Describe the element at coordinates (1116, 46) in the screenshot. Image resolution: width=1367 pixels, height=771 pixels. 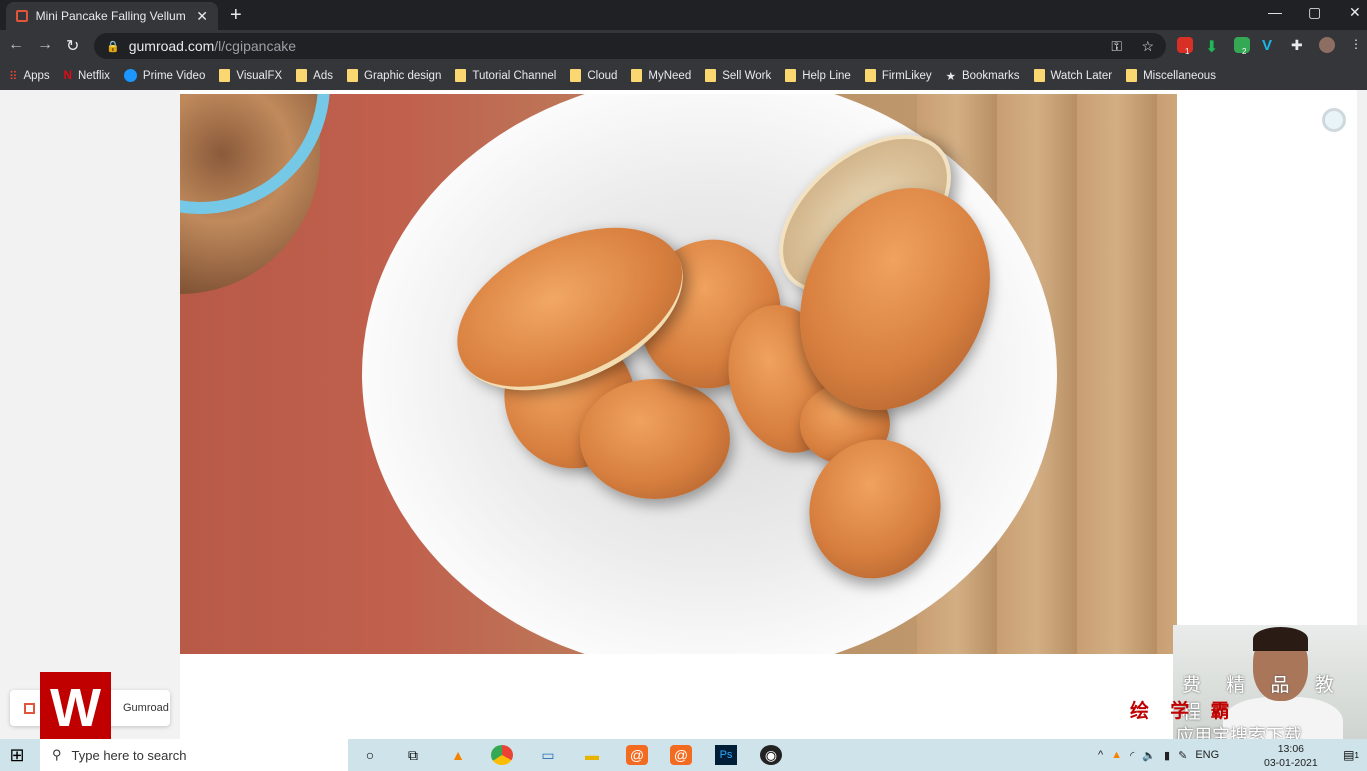
I see `key-icon: ⚿` at that location.